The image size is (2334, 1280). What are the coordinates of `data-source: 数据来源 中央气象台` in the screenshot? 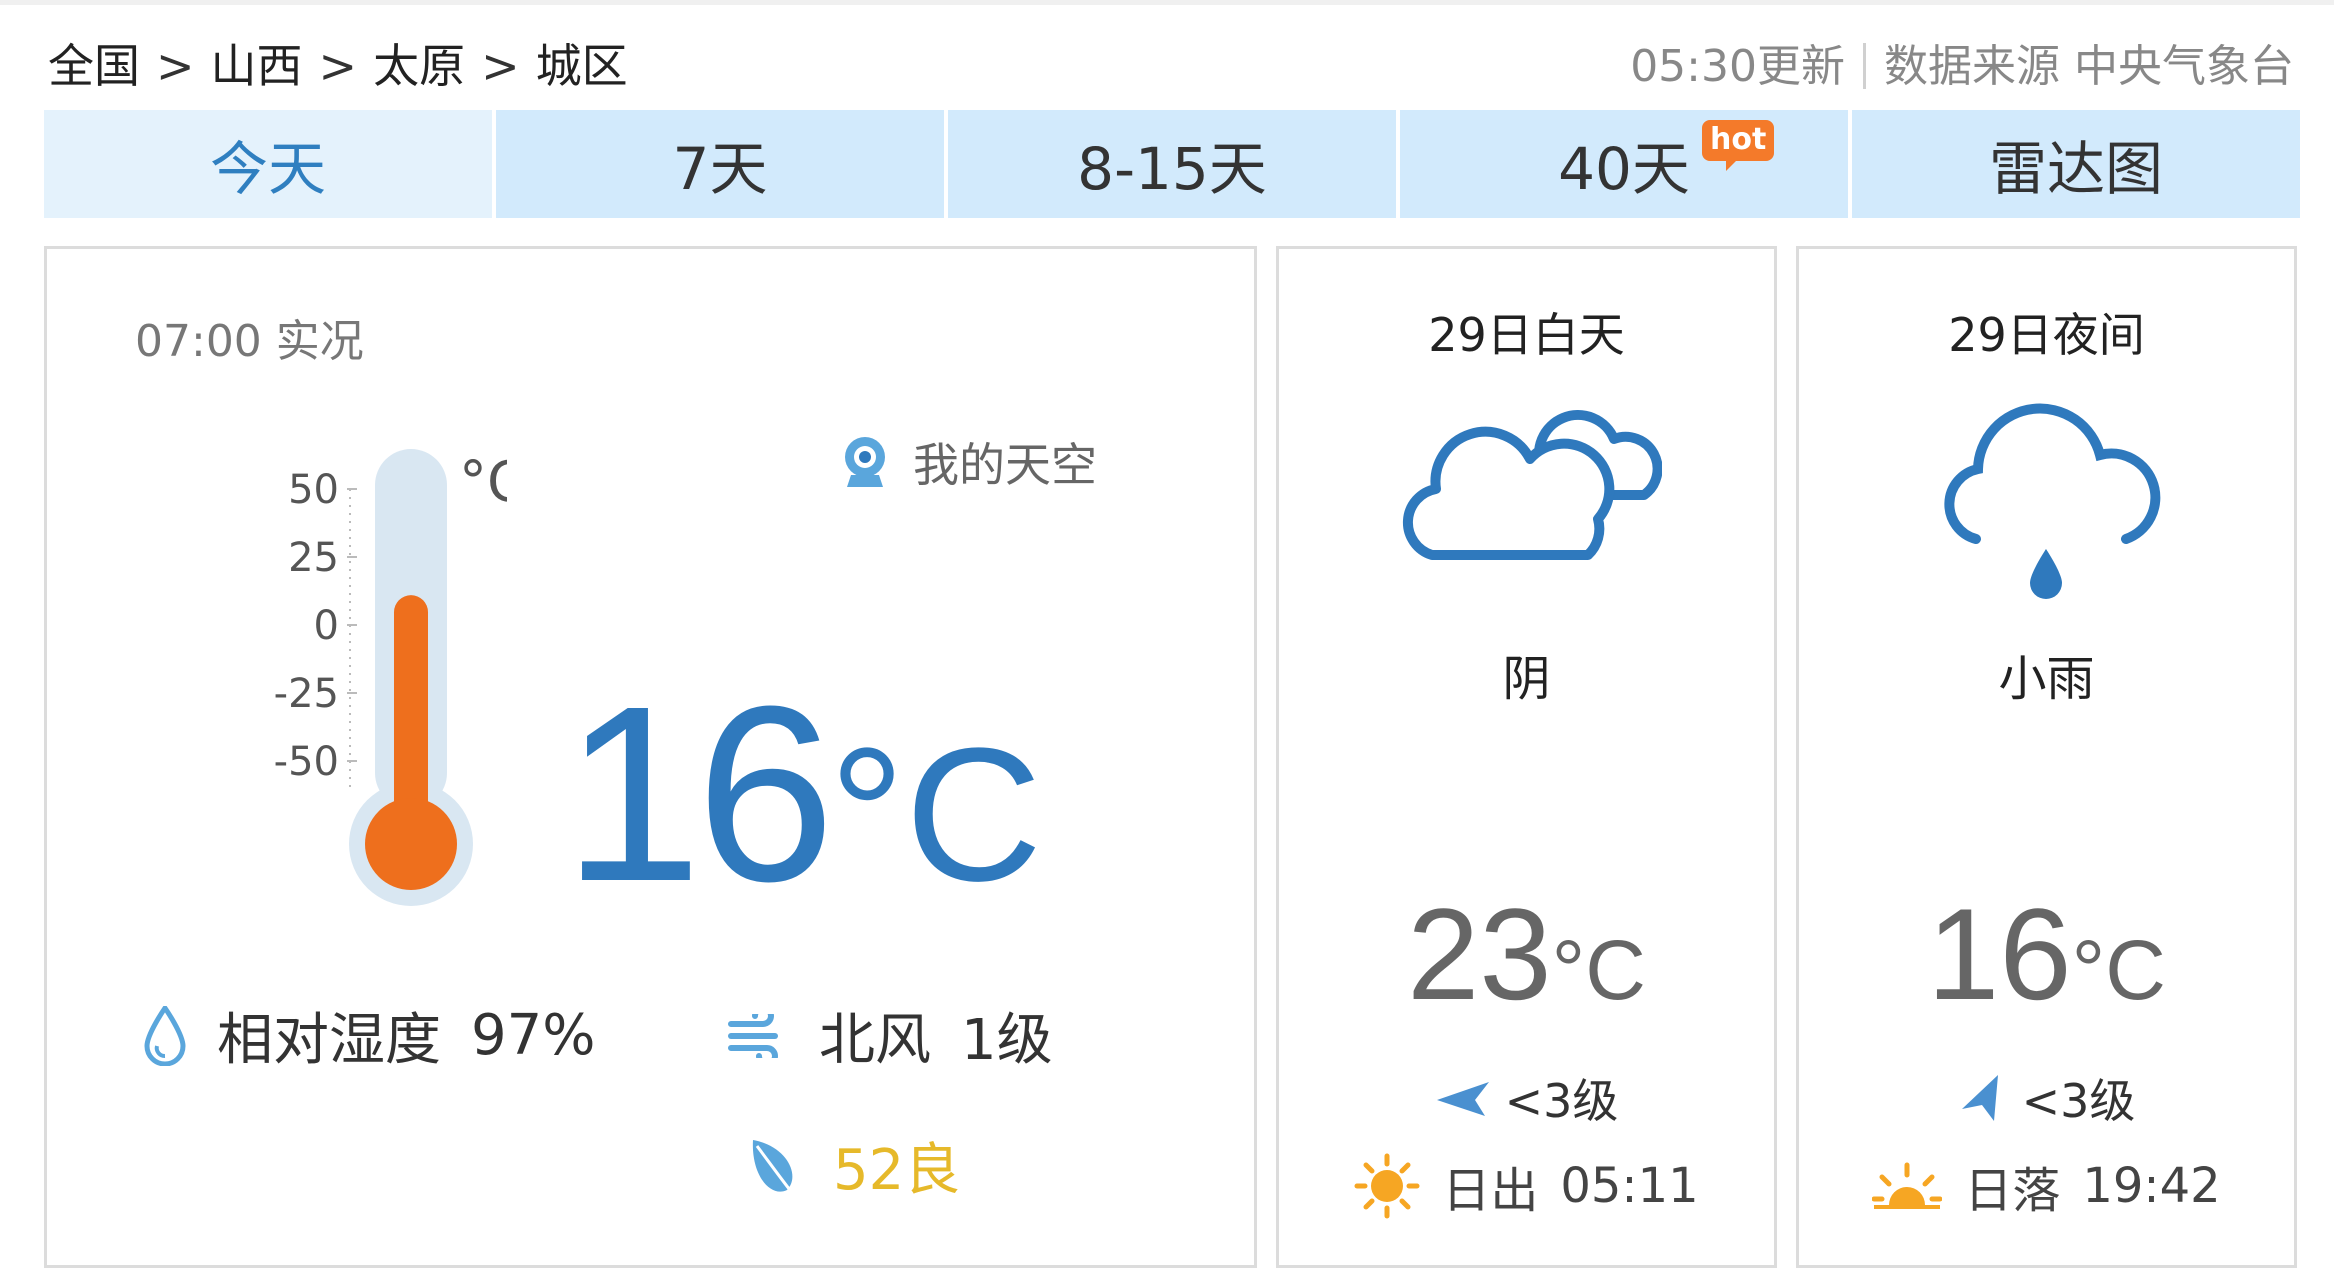 It's located at (2089, 66).